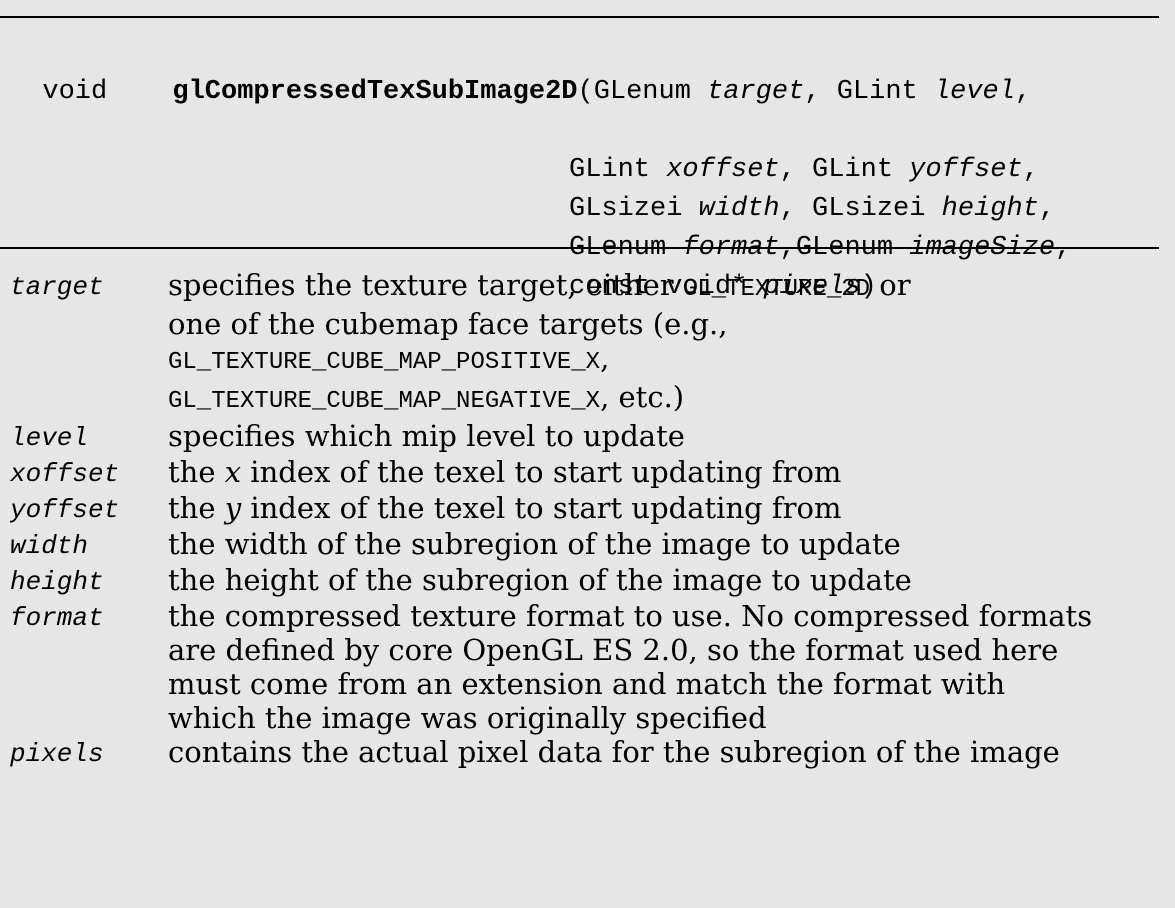 The height and width of the screenshot is (908, 1175). What do you see at coordinates (57, 287) in the screenshot?
I see `parameter-name: target` at bounding box center [57, 287].